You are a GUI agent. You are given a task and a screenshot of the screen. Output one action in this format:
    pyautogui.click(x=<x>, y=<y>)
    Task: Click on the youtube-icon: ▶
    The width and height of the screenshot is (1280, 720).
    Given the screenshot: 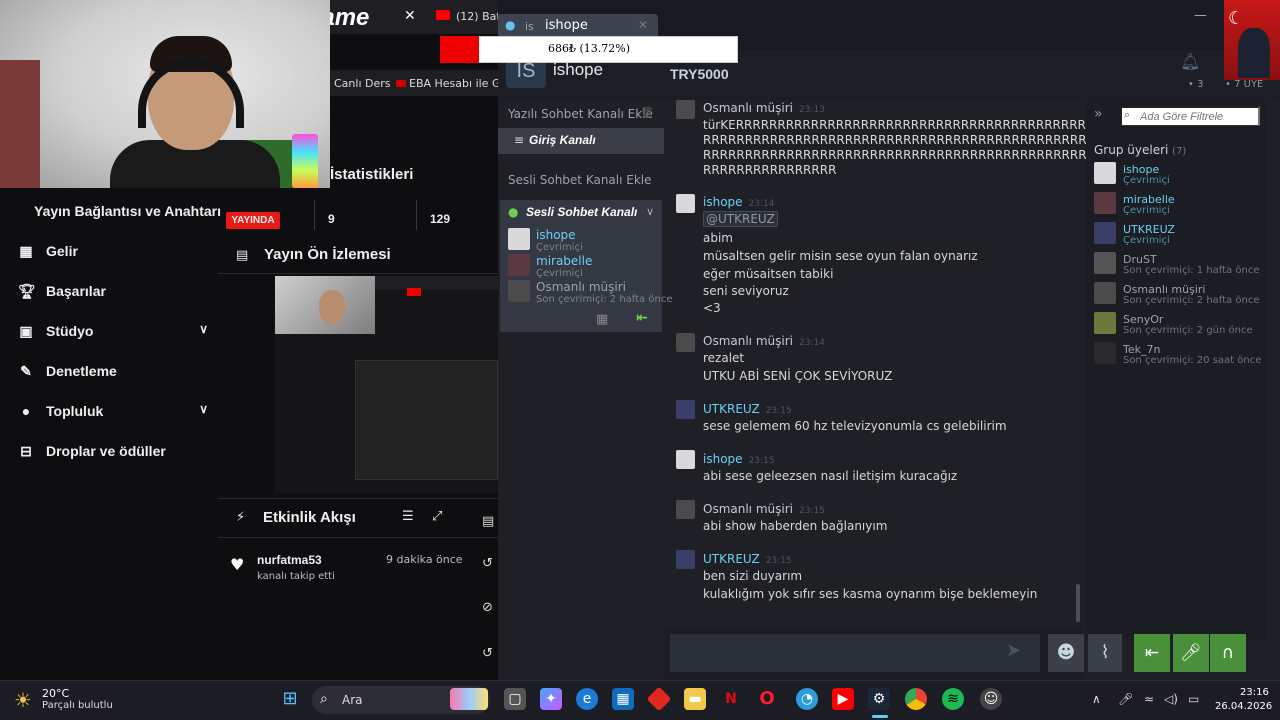 What is the action you would take?
    pyautogui.click(x=843, y=699)
    